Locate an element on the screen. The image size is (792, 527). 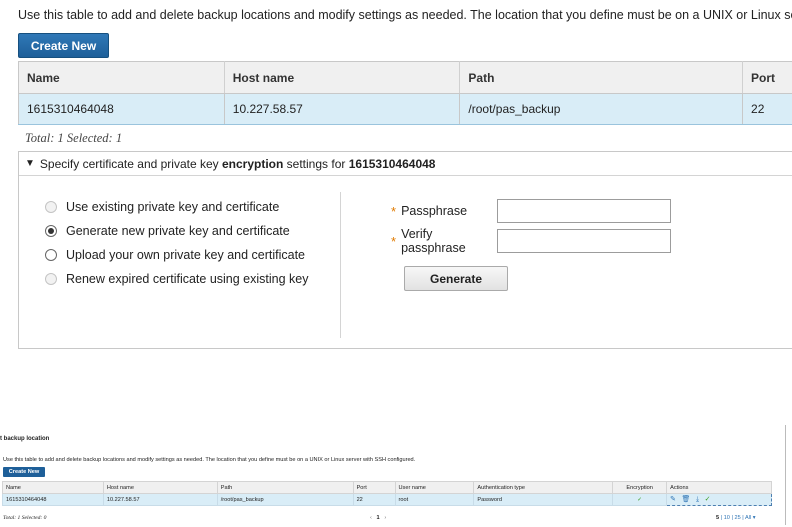
mini-column-header-path: Path is located at coordinates (285, 487).